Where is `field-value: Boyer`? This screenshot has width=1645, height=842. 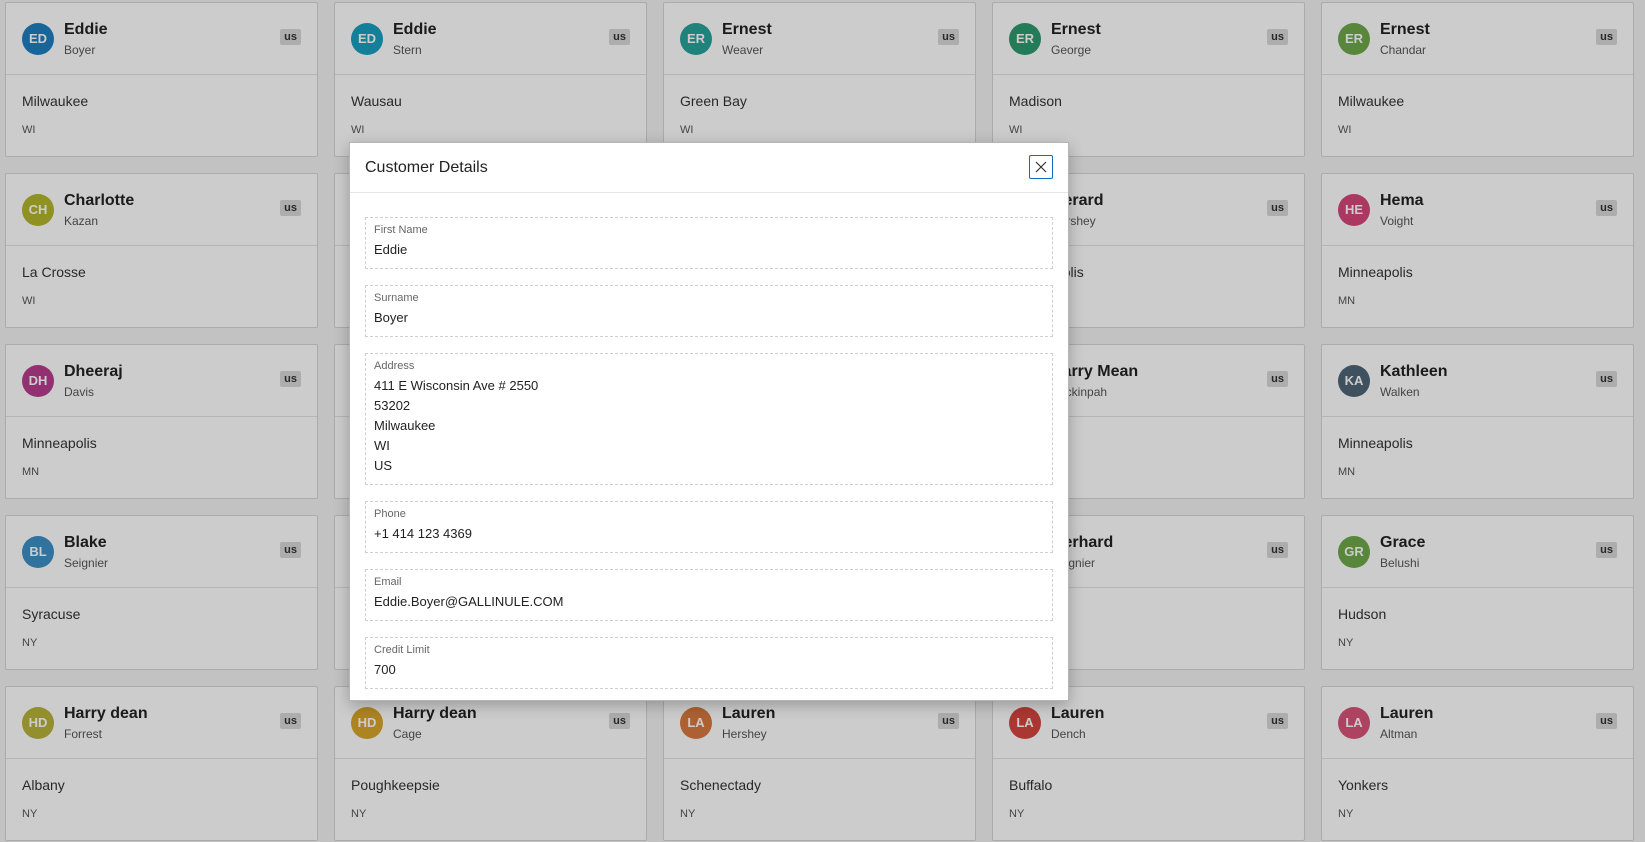 field-value: Boyer is located at coordinates (709, 318).